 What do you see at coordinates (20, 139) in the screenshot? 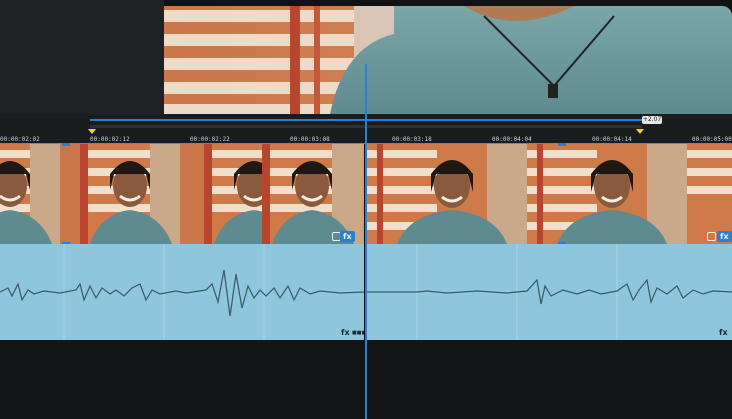
I see `ruler-label: 00:00:02:02` at bounding box center [20, 139].